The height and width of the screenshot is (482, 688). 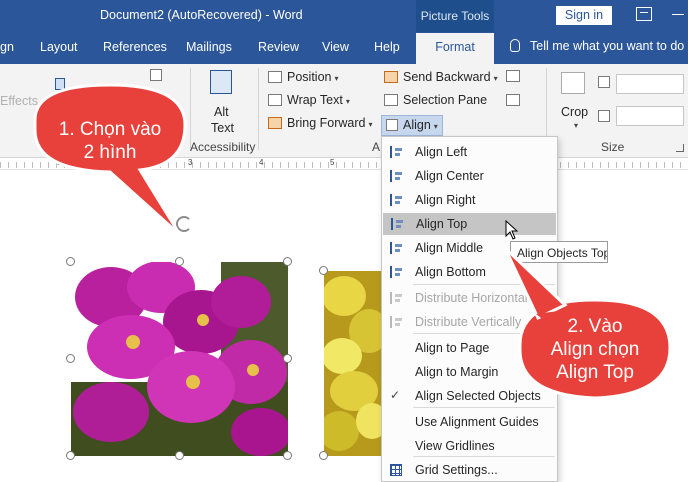 I want to click on grid-icon, so click(x=396, y=470).